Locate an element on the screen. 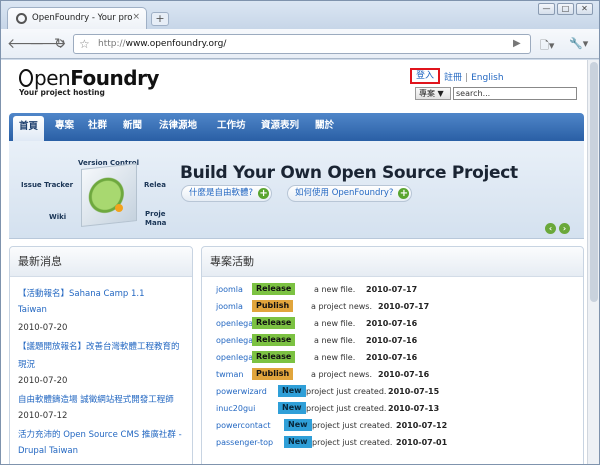  news-item-1-link: 【活動報名】Sahana Camp 1.1 is located at coordinates (81, 293).